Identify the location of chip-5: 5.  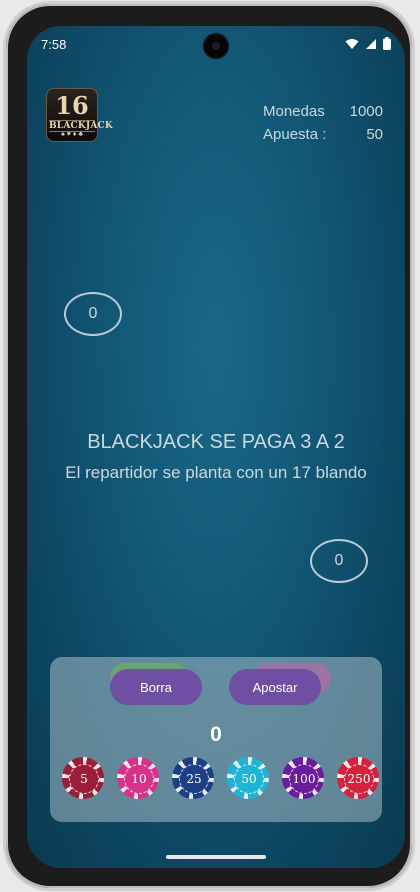
(83, 778).